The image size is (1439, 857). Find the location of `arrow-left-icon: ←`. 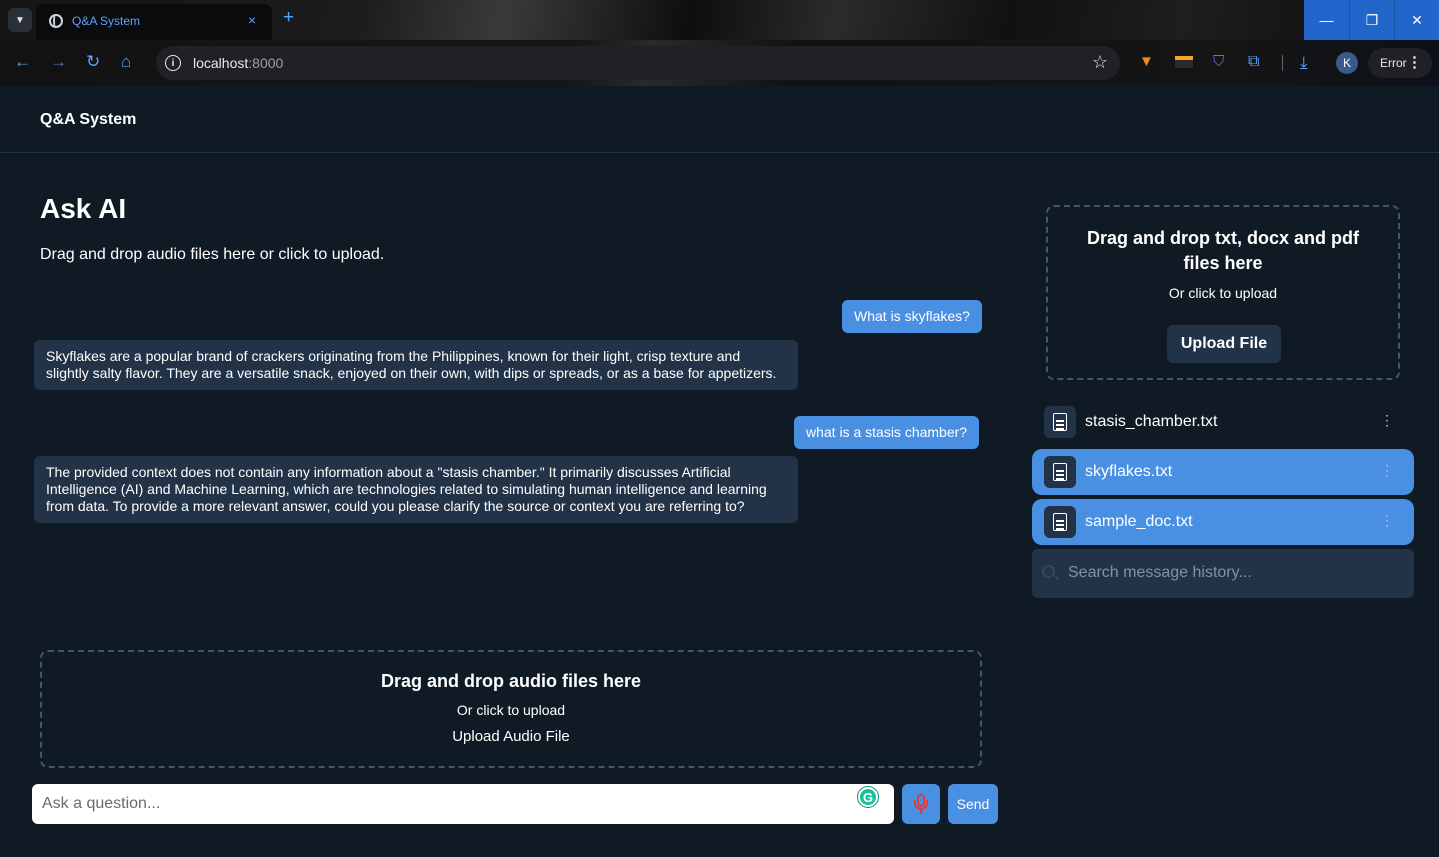

arrow-left-icon: ← is located at coordinates (22, 62).